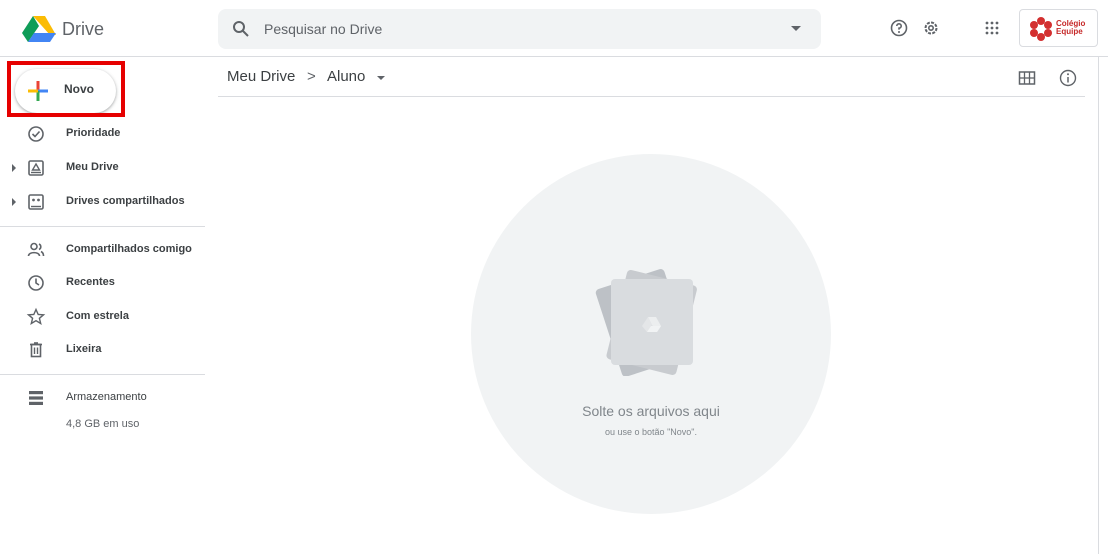 This screenshot has width=1108, height=554. I want to click on sidebar-item-recent: Recentes, so click(102, 283).